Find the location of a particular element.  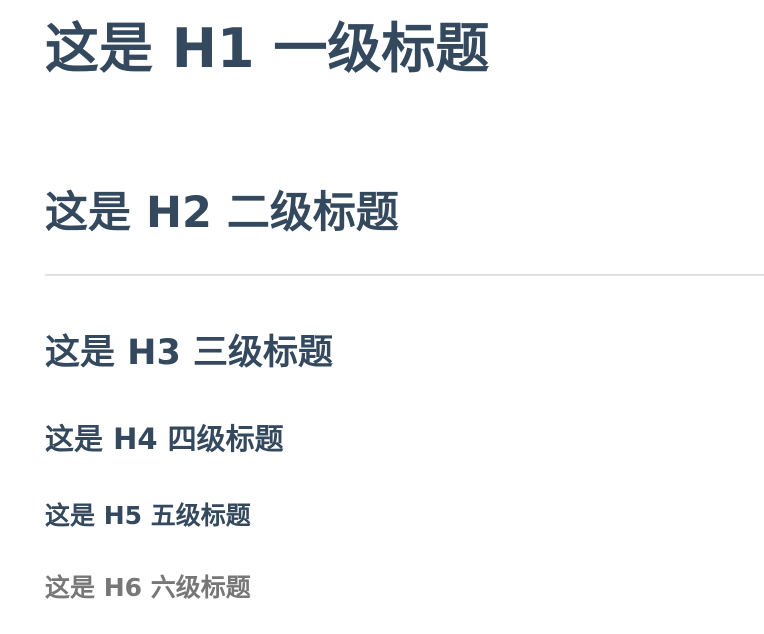

heading-level-1: 这是 H1 一级标题 is located at coordinates (267, 48).